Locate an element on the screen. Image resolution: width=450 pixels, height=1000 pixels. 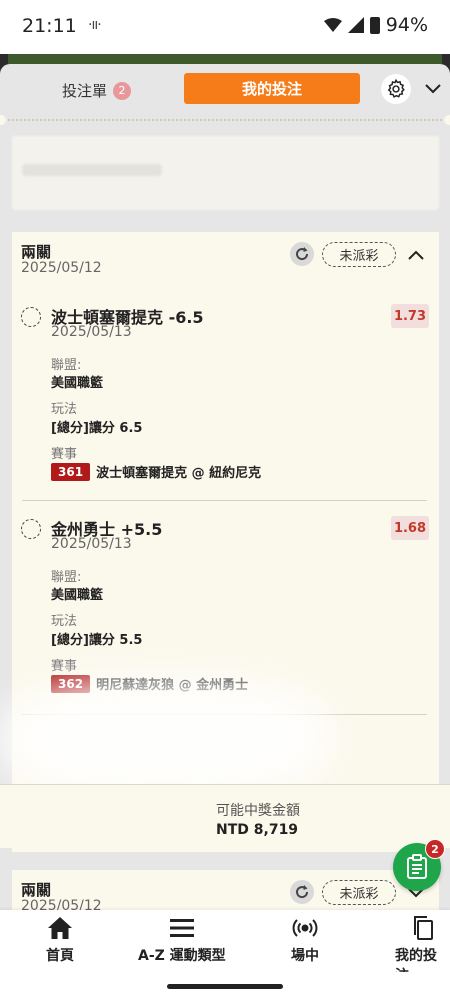
status-icons: 94% is located at coordinates (375, 25).